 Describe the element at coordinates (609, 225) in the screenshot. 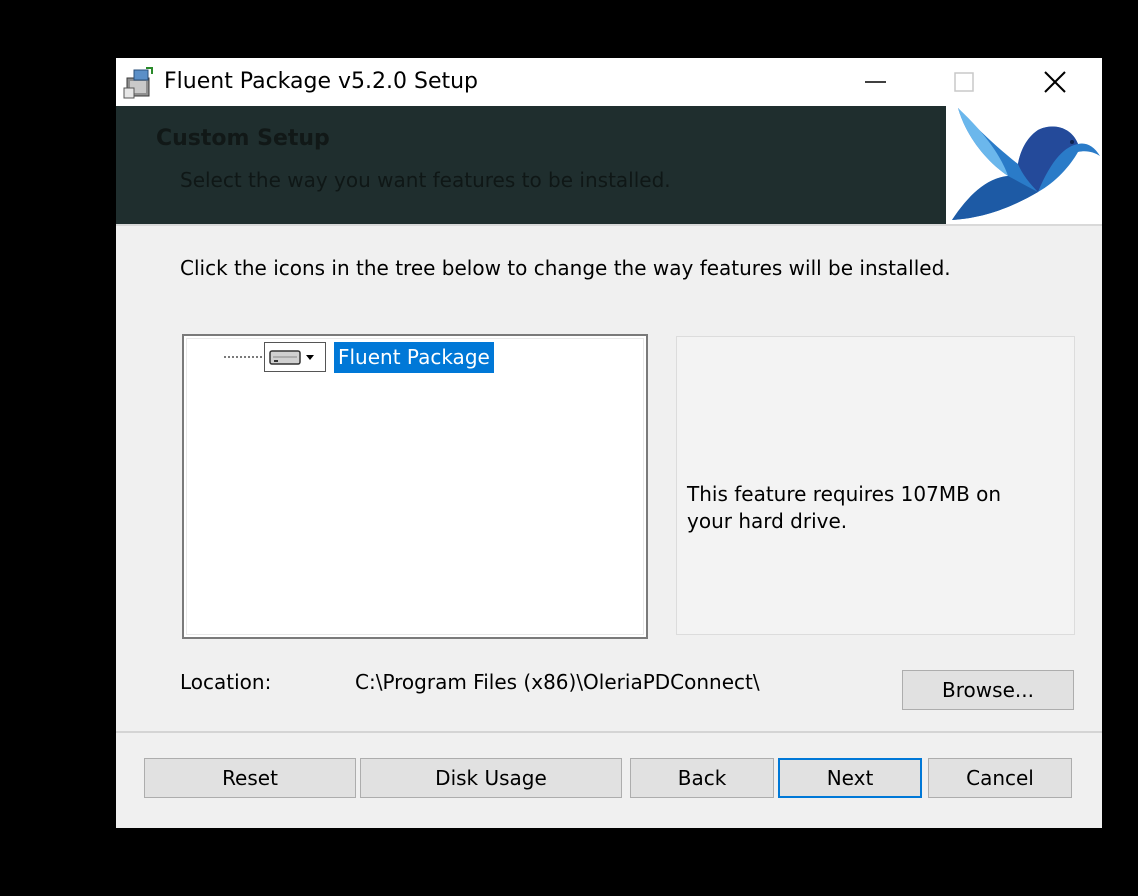

I see `banner-separator` at that location.